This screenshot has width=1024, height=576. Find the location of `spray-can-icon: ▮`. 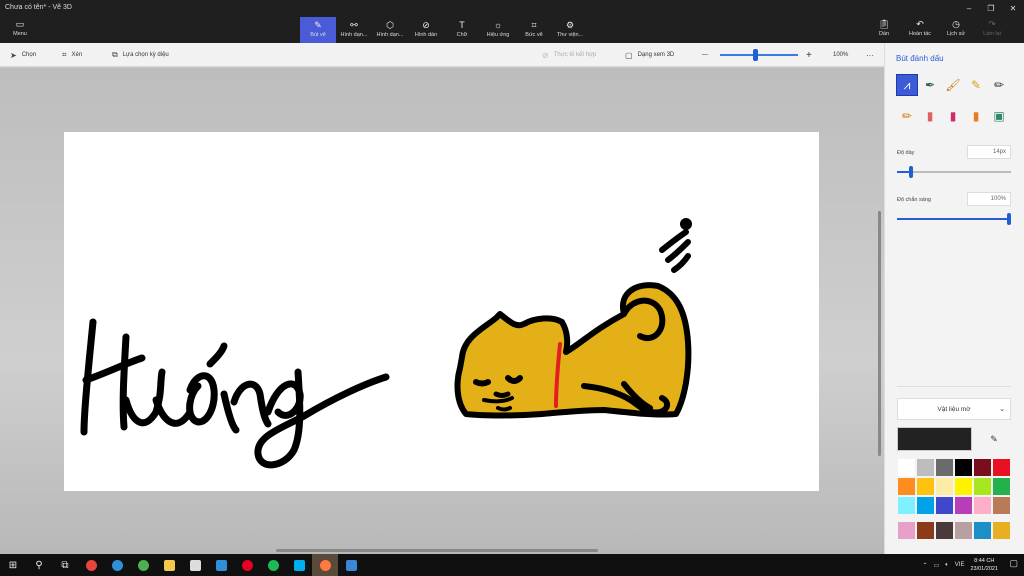

spray-can-icon: ▮ is located at coordinates (976, 116).